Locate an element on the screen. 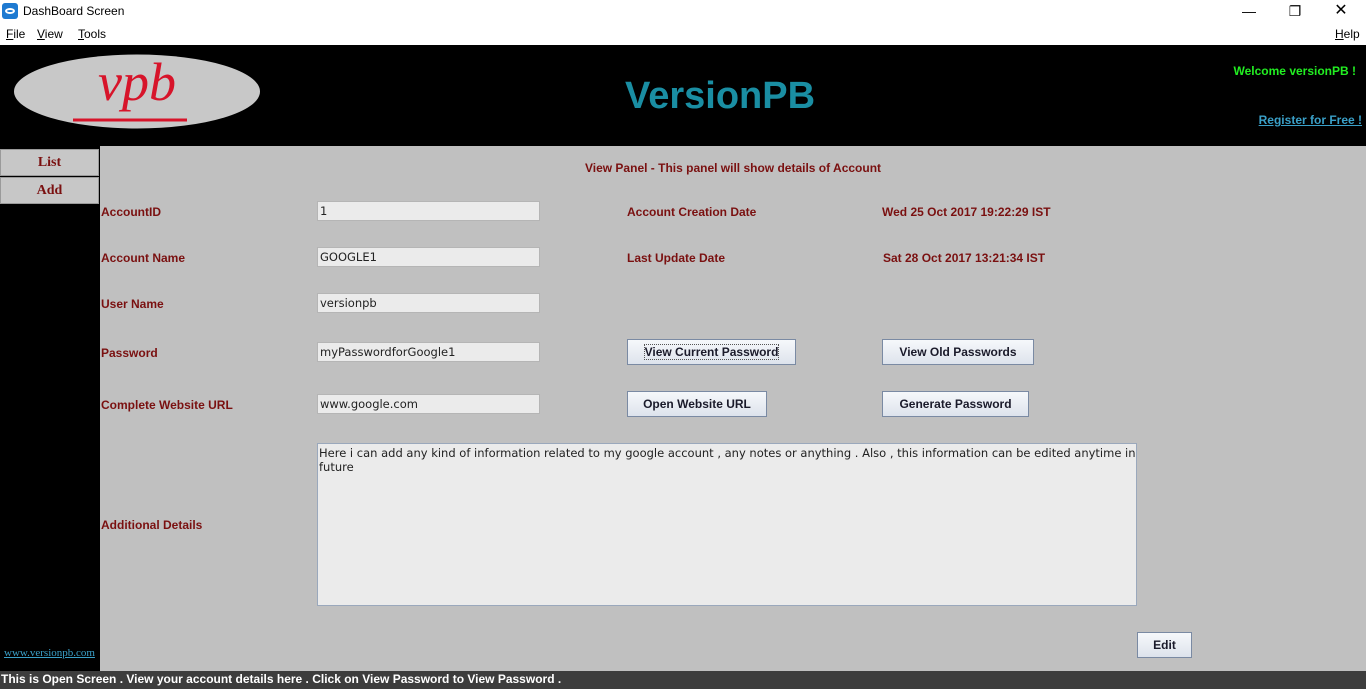 The width and height of the screenshot is (1366, 689). restore-icon: ❐ is located at coordinates (1295, 12).